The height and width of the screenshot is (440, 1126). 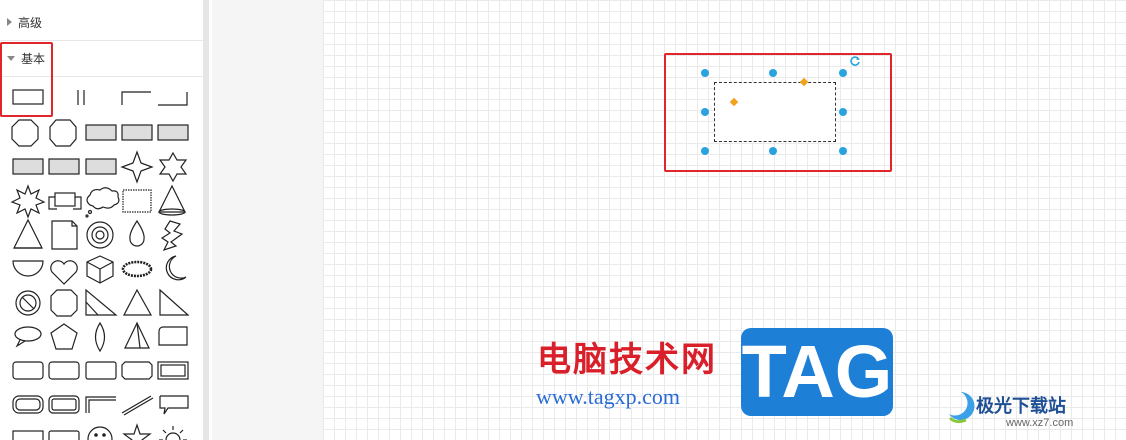 What do you see at coordinates (138, 302) in the screenshot?
I see `isosceles-triangle-shape` at bounding box center [138, 302].